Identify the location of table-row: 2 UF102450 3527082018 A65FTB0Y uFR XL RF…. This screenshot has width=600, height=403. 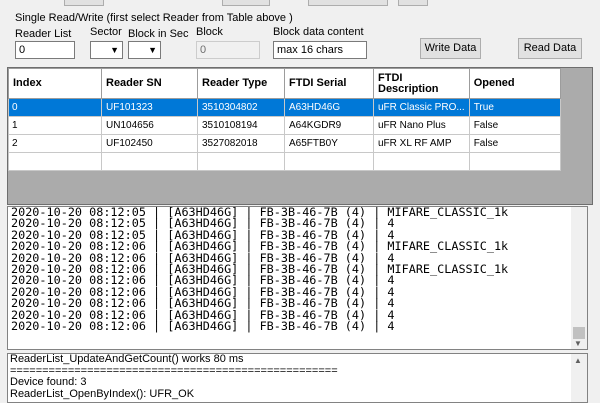
(284, 143).